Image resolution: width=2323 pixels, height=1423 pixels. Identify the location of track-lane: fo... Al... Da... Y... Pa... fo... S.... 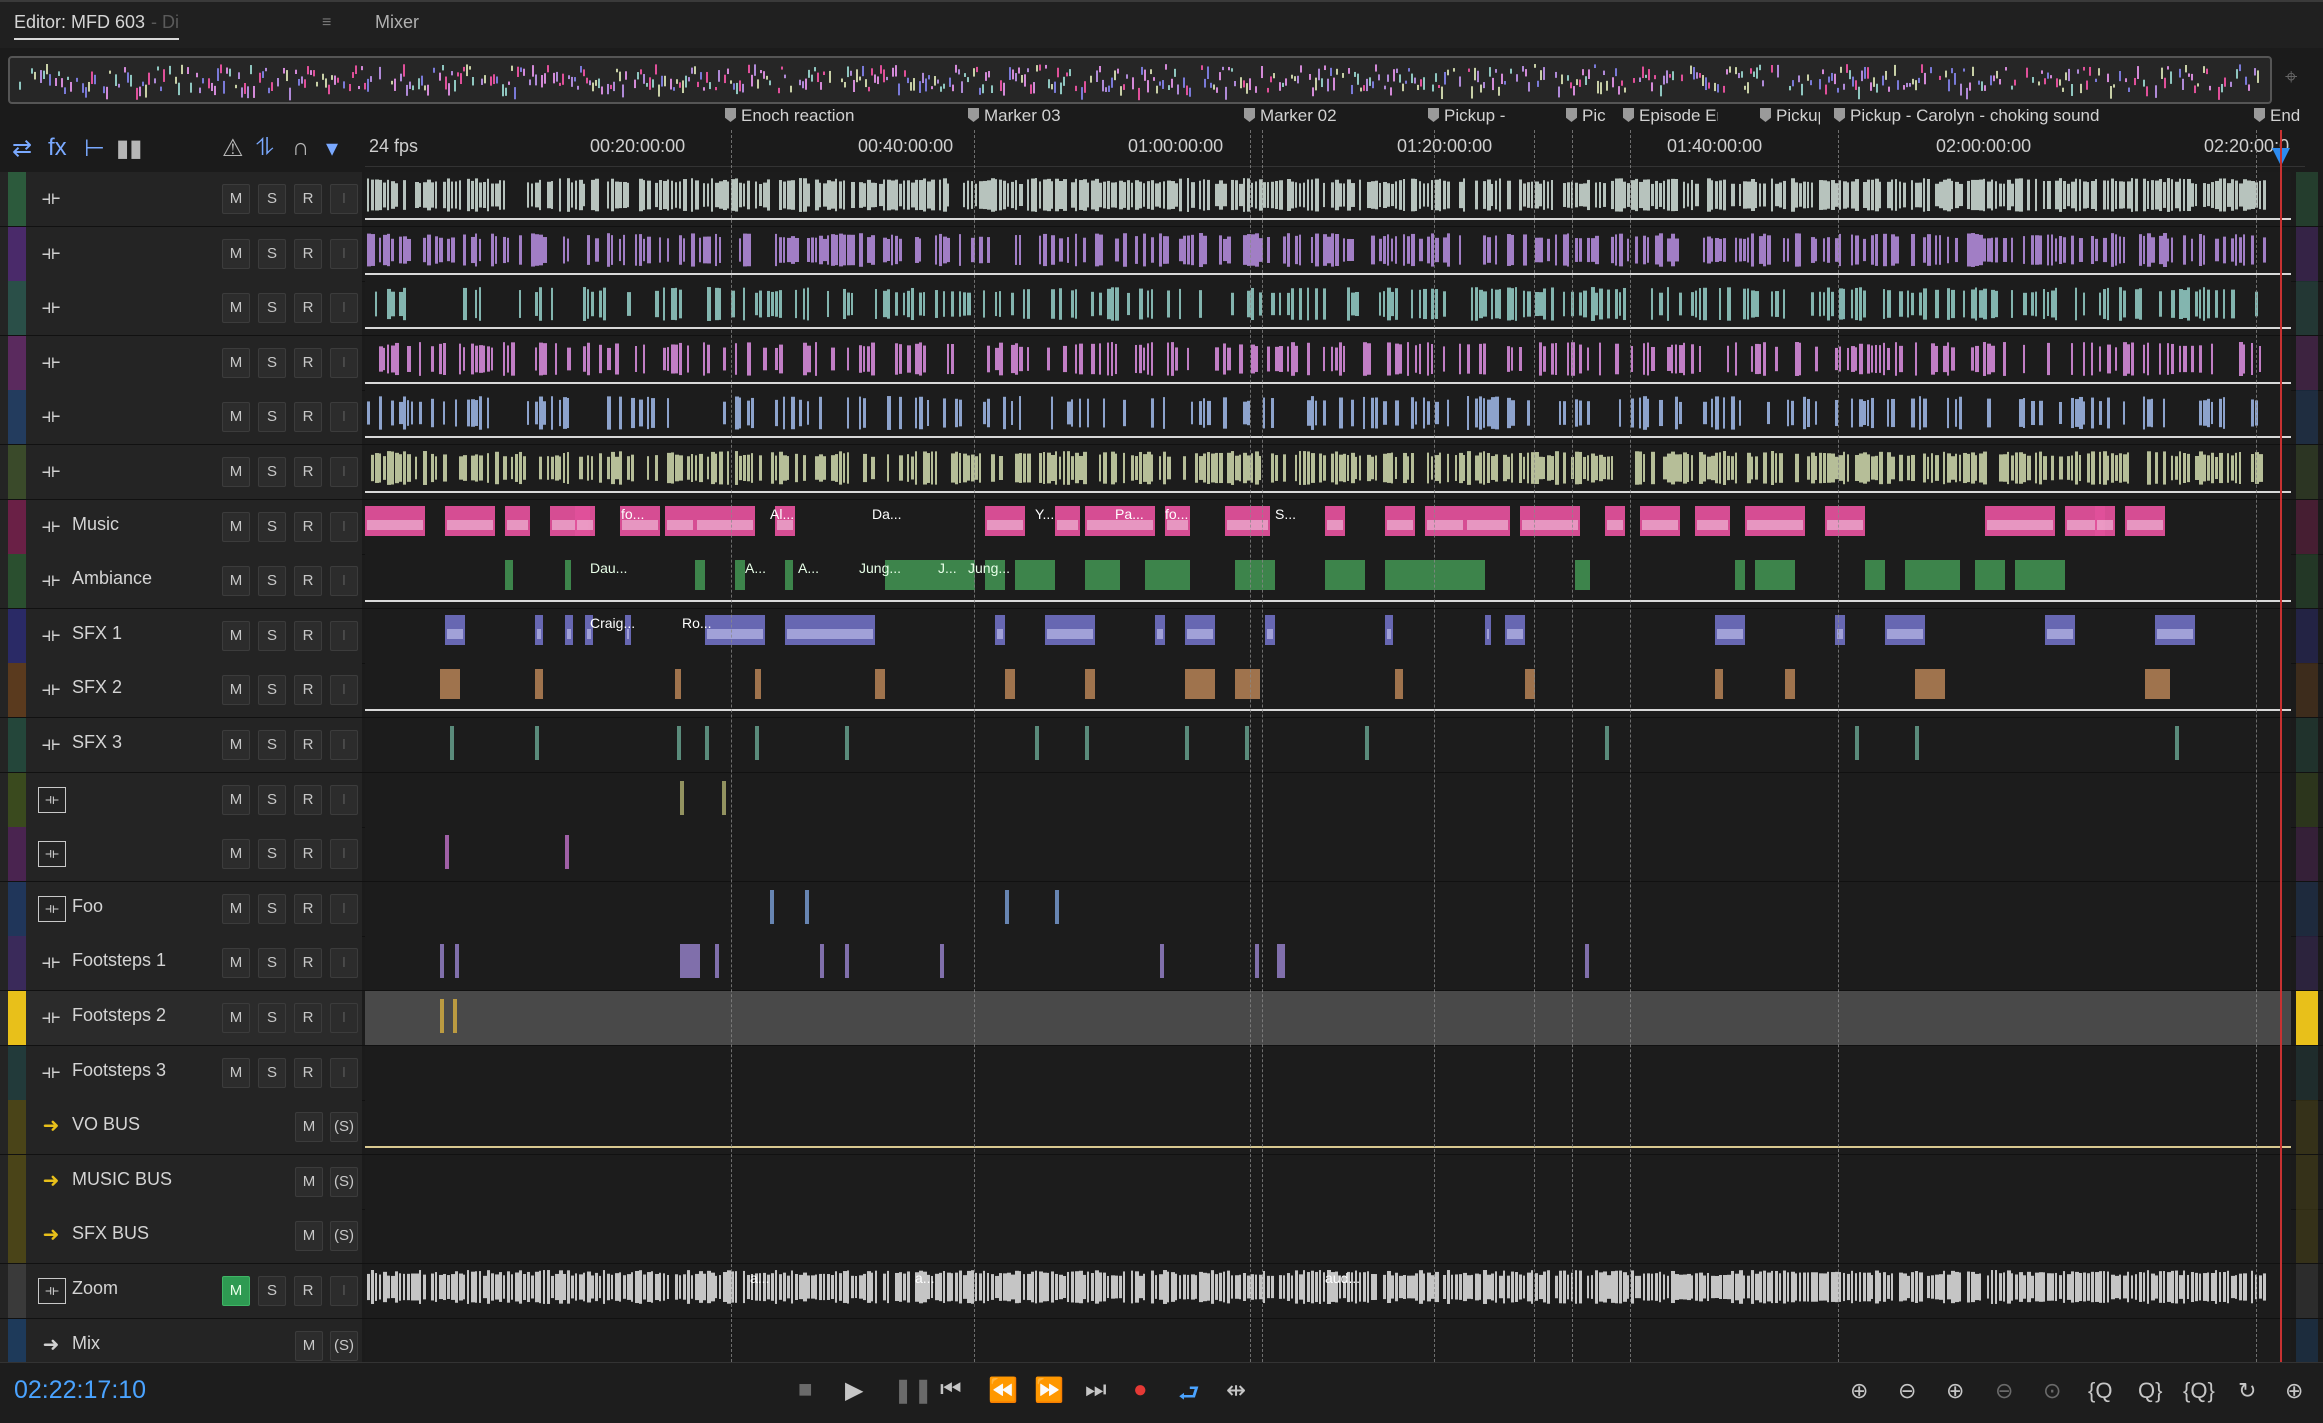
(1328, 527).